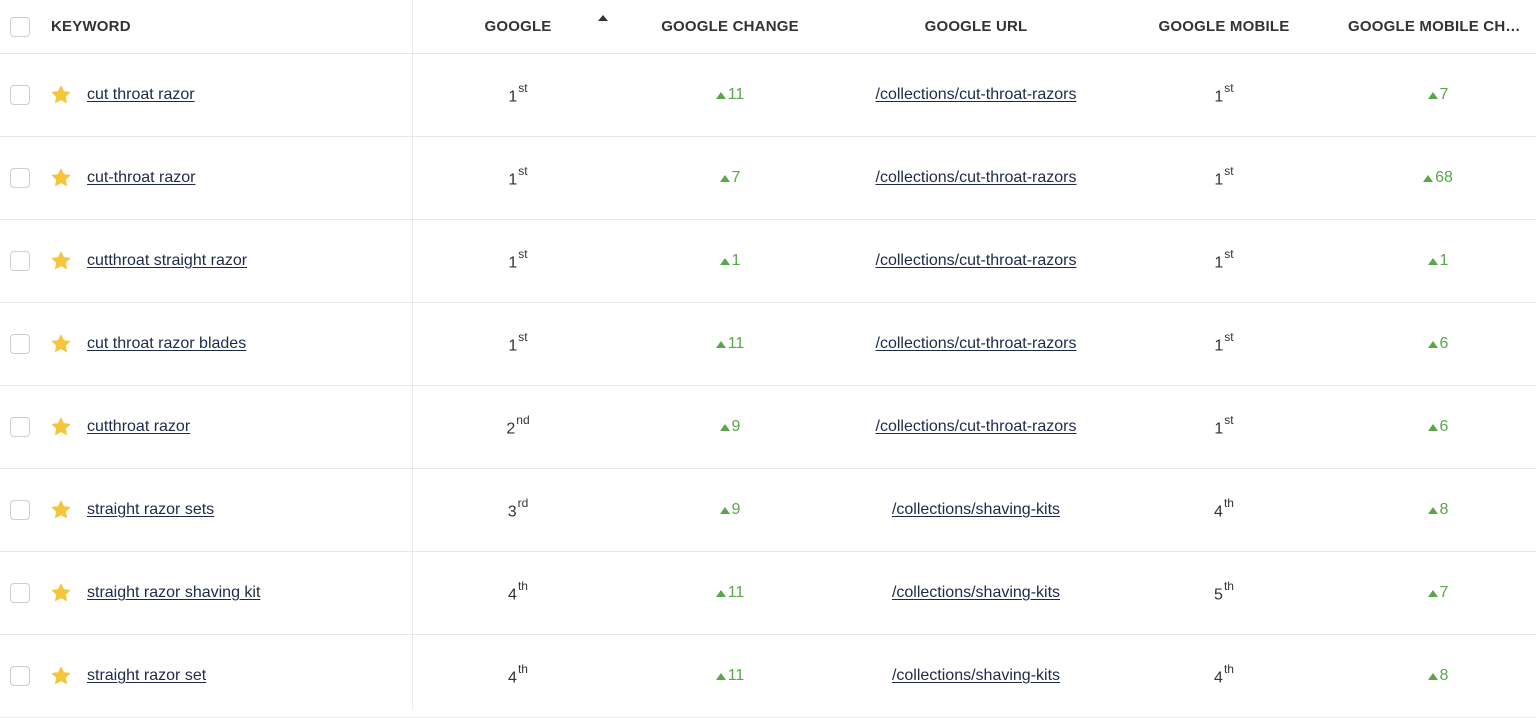  I want to click on keyword-link: cut-throat razor, so click(141, 178).